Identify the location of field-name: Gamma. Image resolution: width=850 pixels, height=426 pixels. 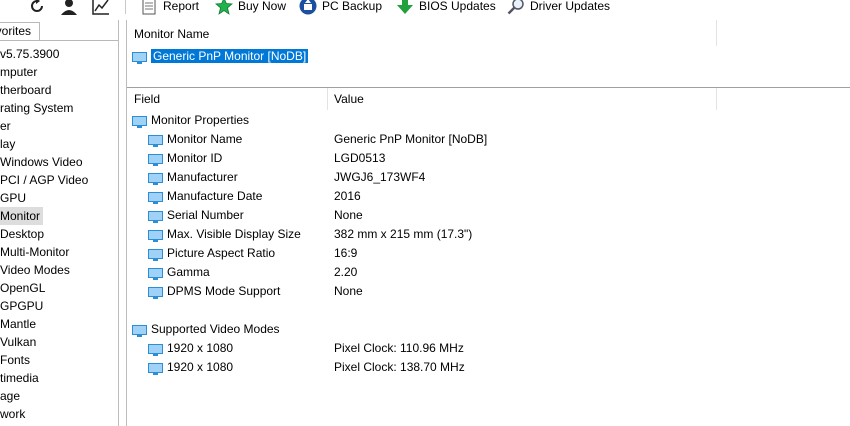
(188, 272).